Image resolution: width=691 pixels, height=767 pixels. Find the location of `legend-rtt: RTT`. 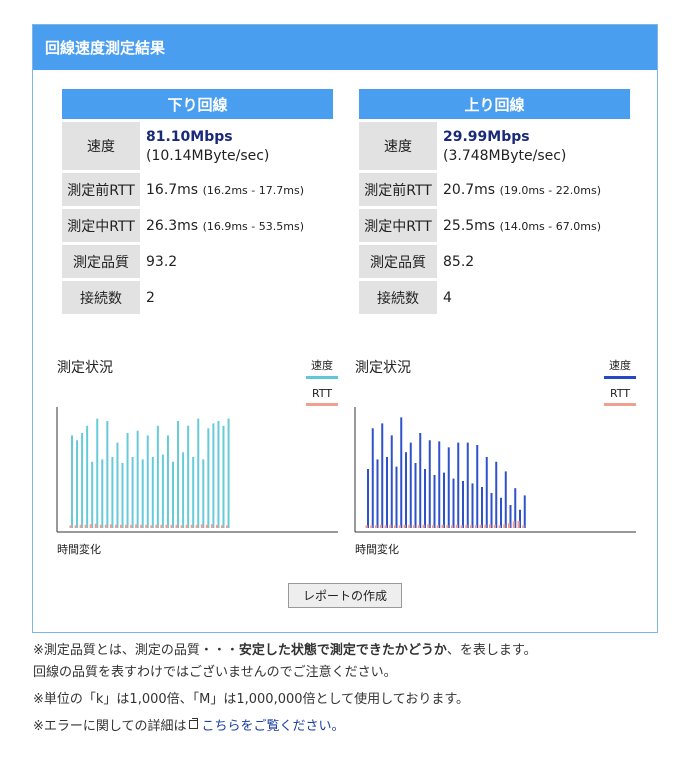

legend-rtt: RTT is located at coordinates (620, 396).